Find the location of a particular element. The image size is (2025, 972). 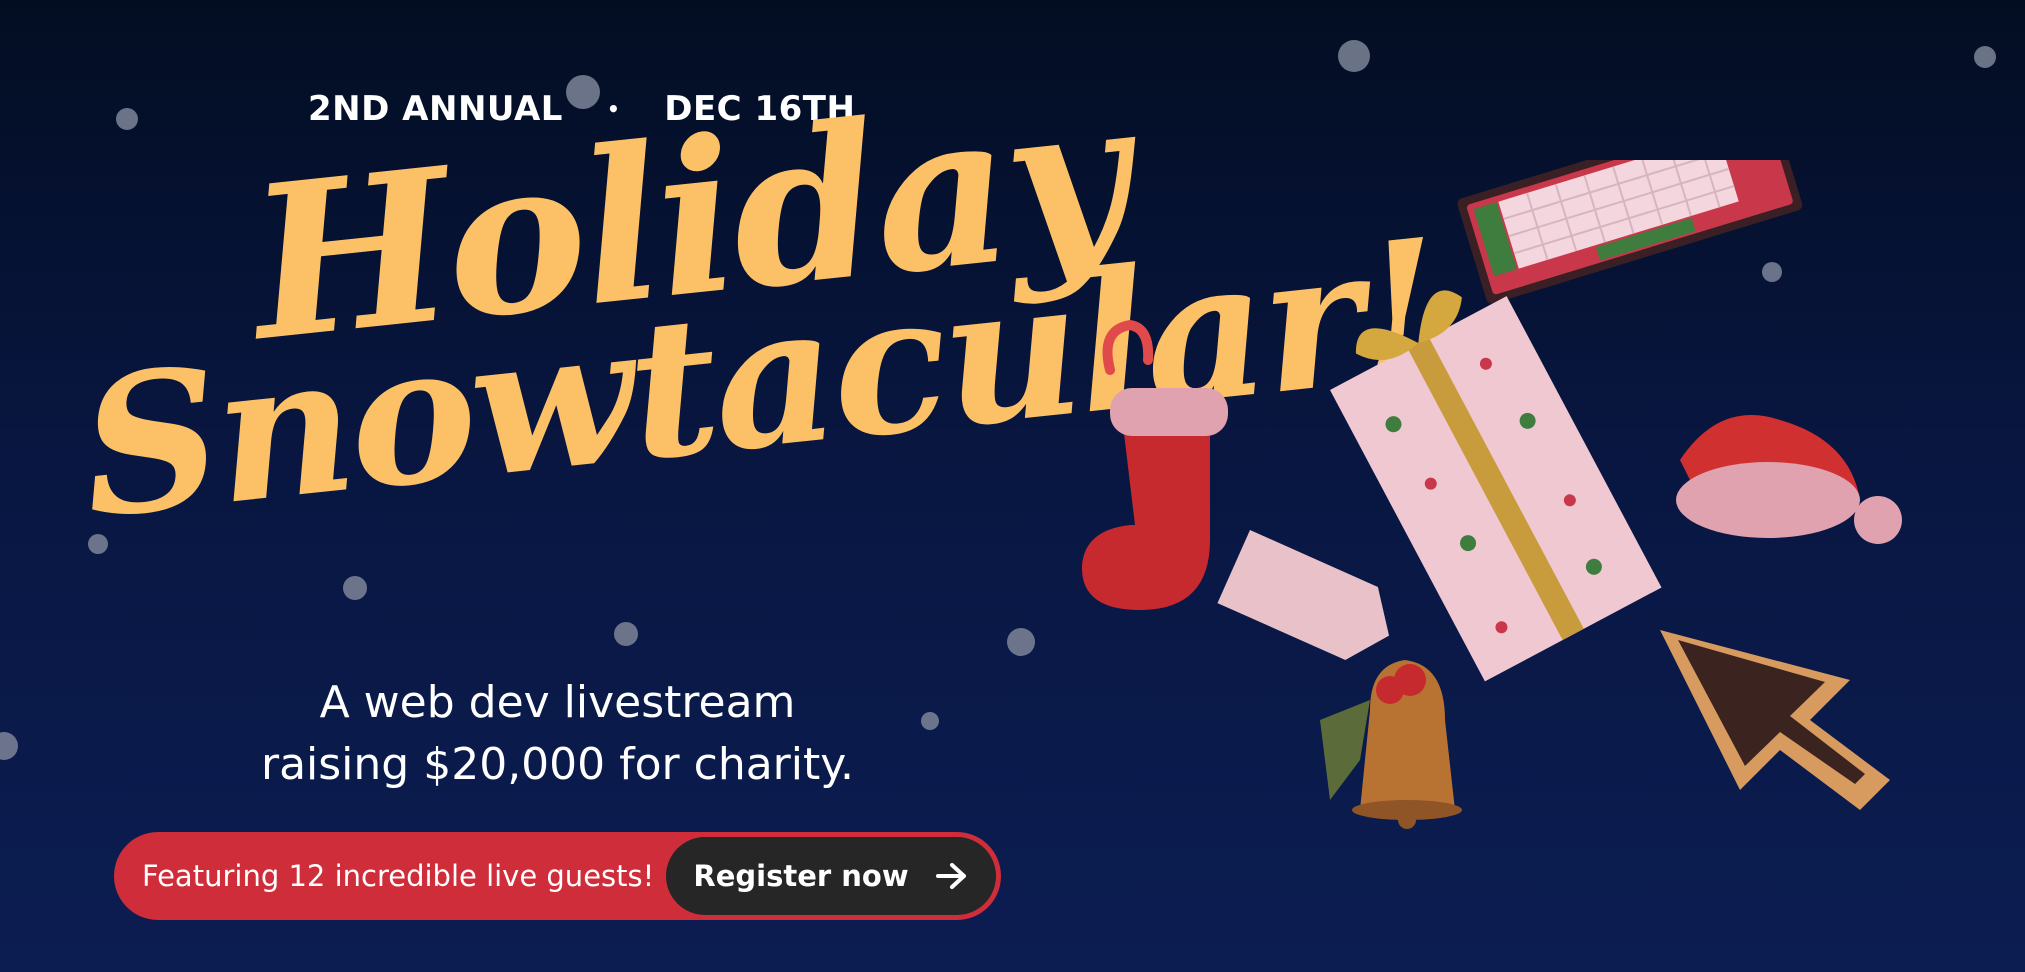

register-label: Register now is located at coordinates (801, 876).